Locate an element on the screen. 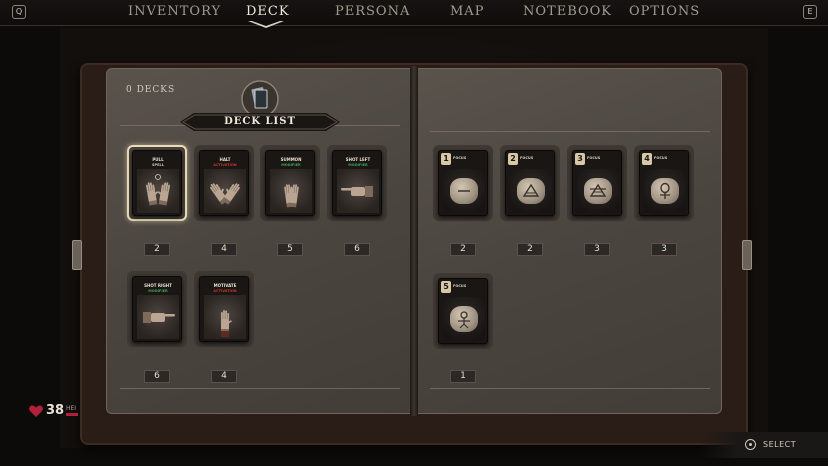 Image resolution: width=828 pixels, height=466 pixels. card-name: MOTIVATE is located at coordinates (225, 285).